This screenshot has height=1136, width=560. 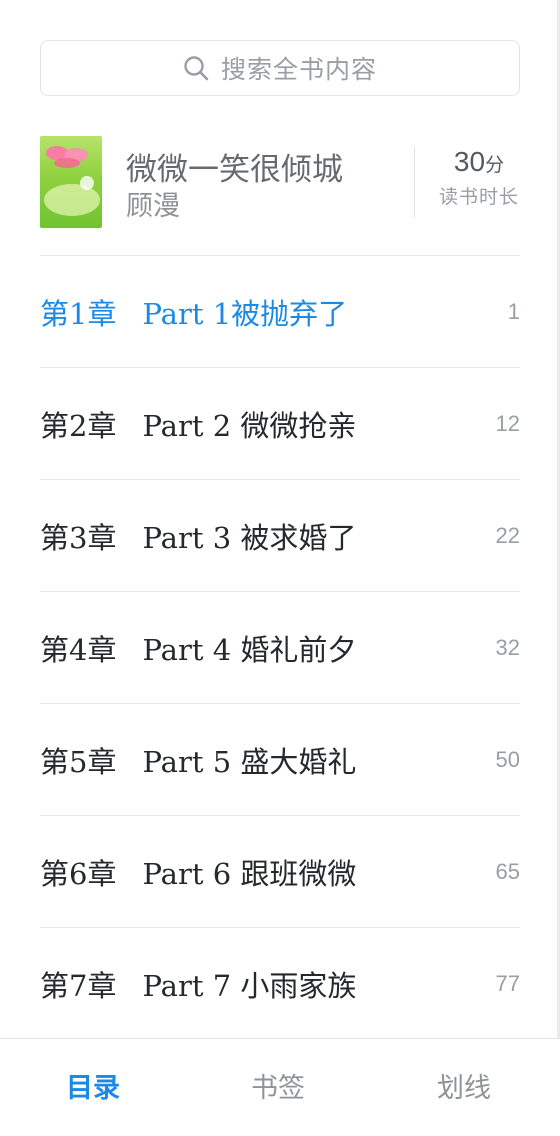 What do you see at coordinates (78, 537) in the screenshot?
I see `chapter-number: 第3章` at bounding box center [78, 537].